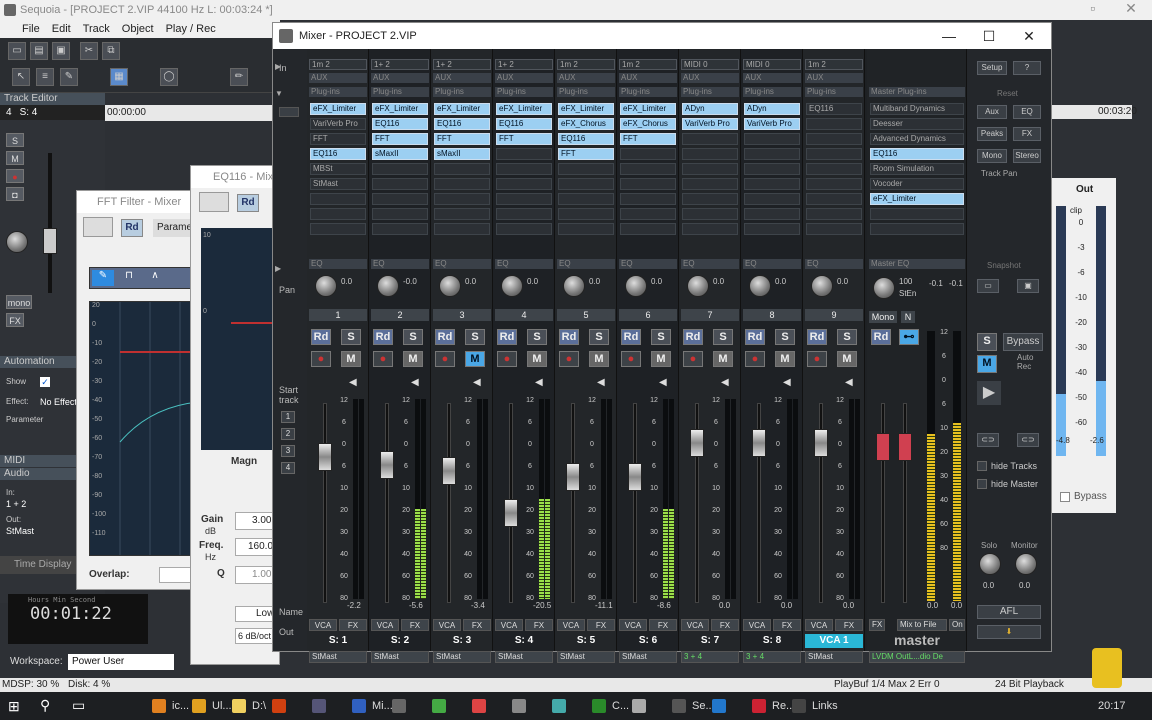 This screenshot has width=1152, height=720. I want to click on mute-button: M, so click(723, 359).